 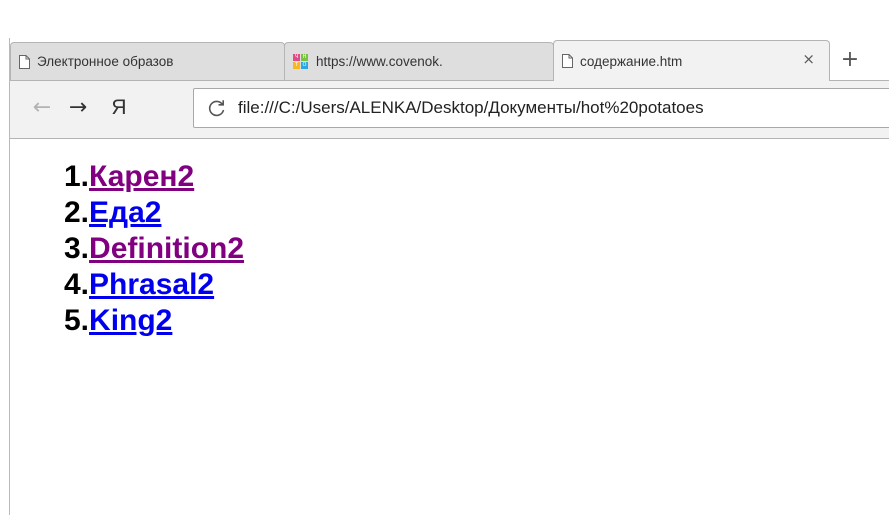 I want to click on tab-electronic: Электронное образов, so click(x=147, y=61).